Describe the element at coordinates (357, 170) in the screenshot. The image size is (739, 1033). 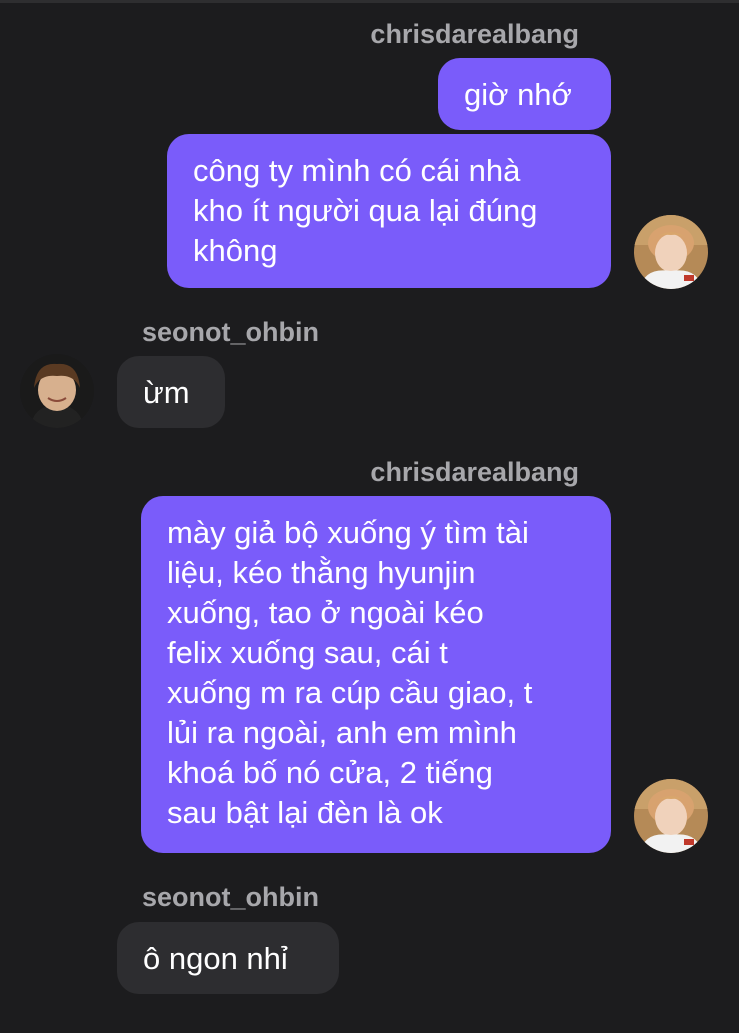
I see `message-text: công ty mình có cái nhà` at that location.